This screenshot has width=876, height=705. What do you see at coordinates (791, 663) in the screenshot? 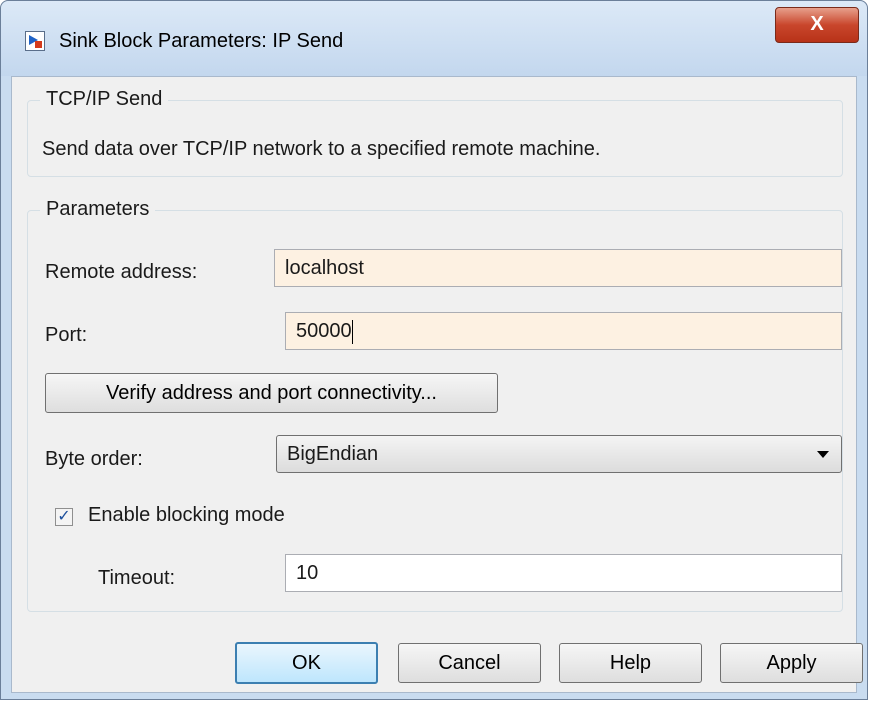
I see `apply-button: Apply` at bounding box center [791, 663].